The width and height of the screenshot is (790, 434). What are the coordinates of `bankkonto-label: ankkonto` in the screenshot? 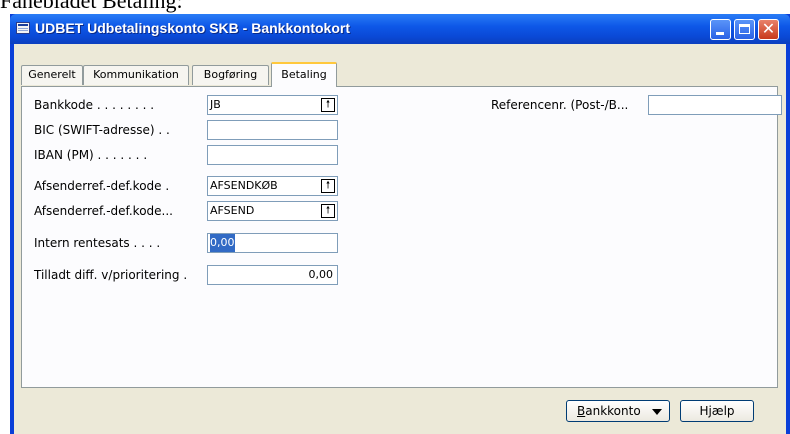 It's located at (613, 411).